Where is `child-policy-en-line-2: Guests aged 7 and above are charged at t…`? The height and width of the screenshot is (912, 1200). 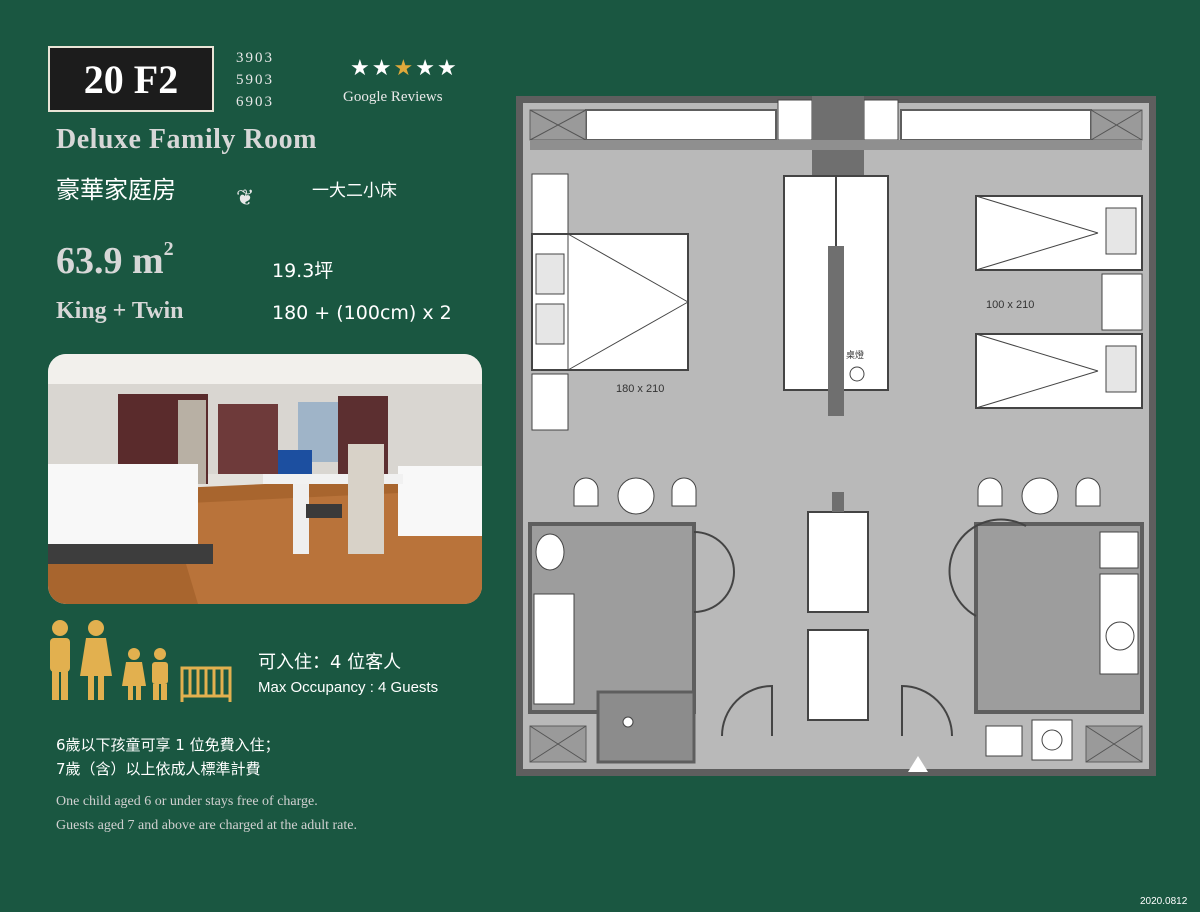
child-policy-en-line-2: Guests aged 7 and above are charged at t… is located at coordinates (206, 825).